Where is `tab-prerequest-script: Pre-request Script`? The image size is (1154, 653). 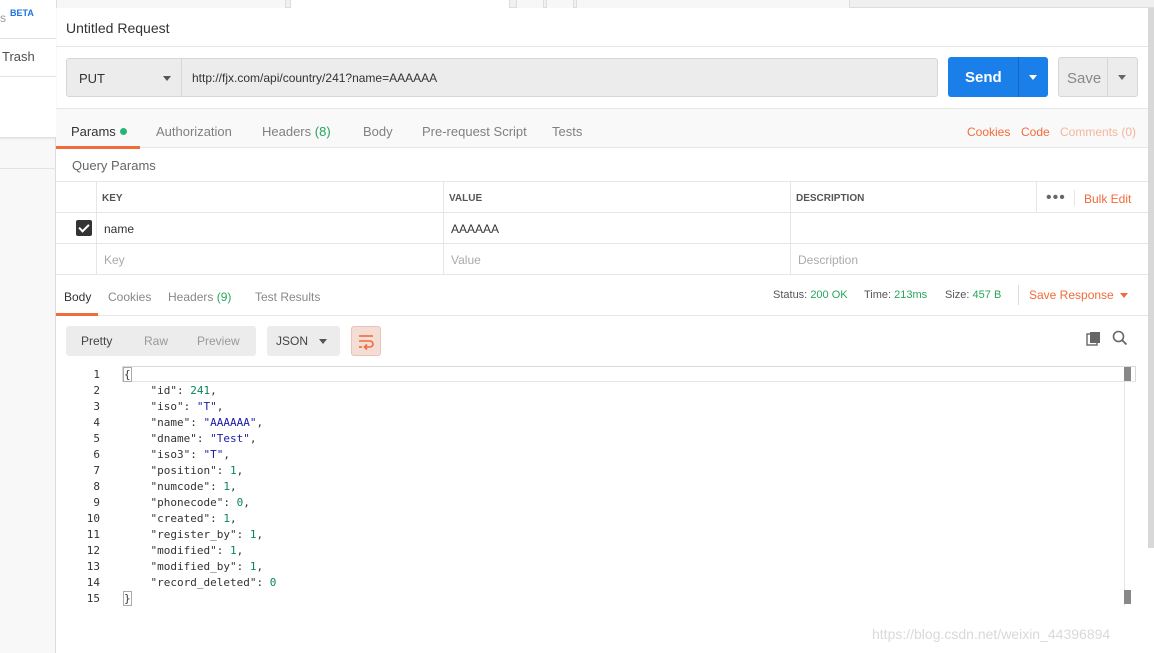
tab-prerequest-script: Pre-request Script is located at coordinates (474, 131).